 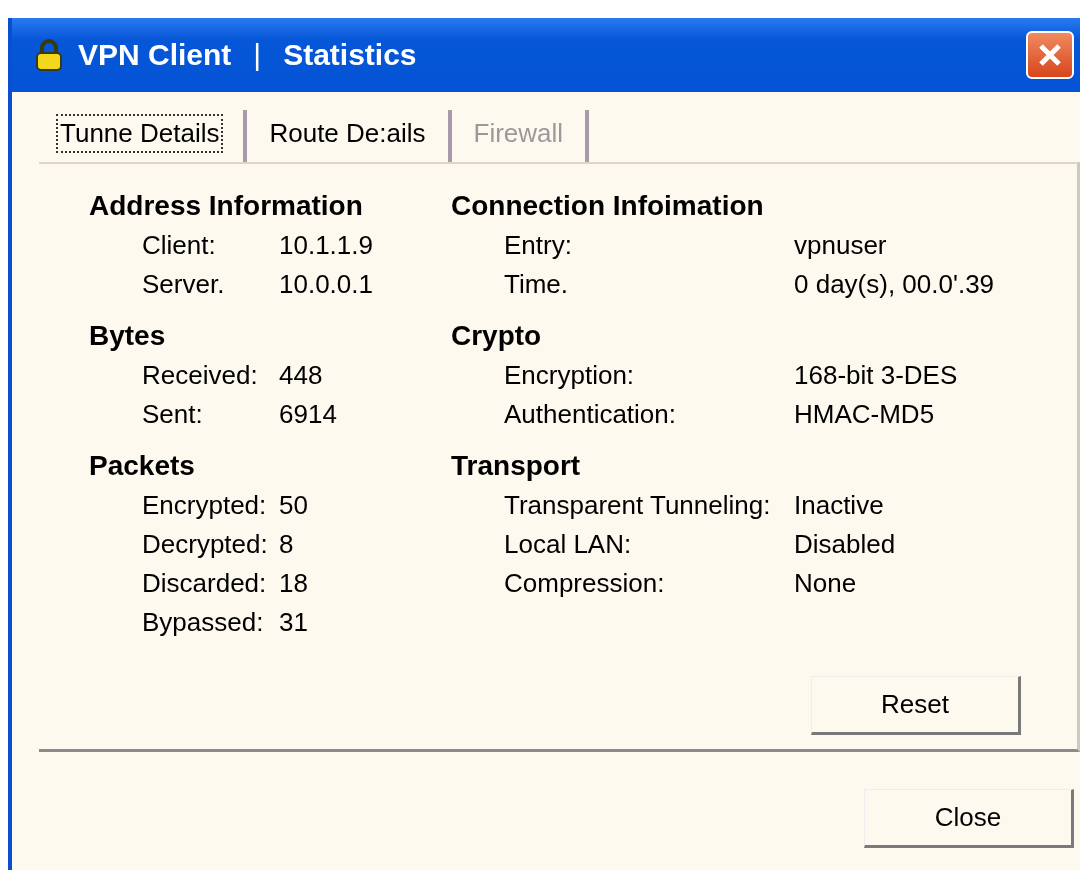 I want to click on close-button: Close, so click(x=969, y=818).